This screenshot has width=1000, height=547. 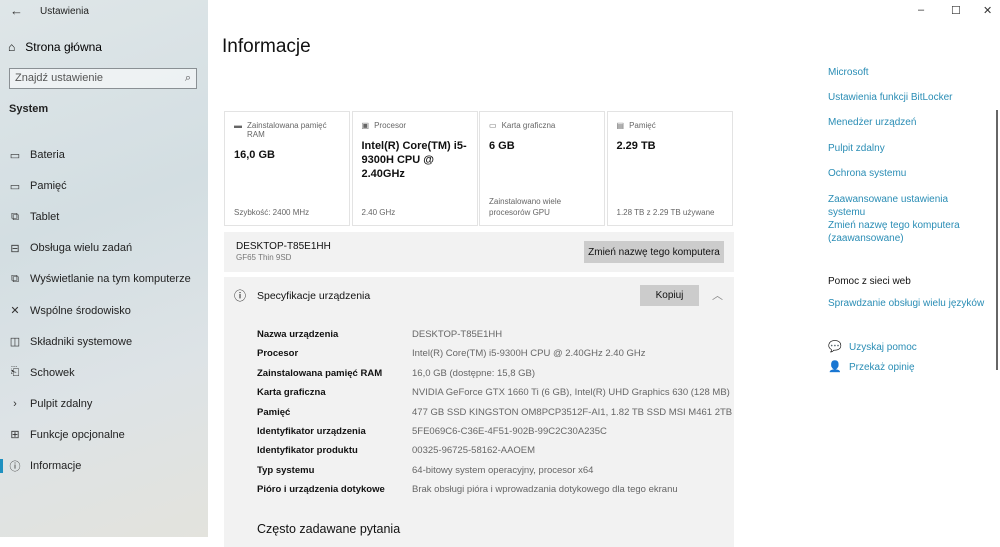 What do you see at coordinates (266, 46) in the screenshot?
I see `page-title: Informacje` at bounding box center [266, 46].